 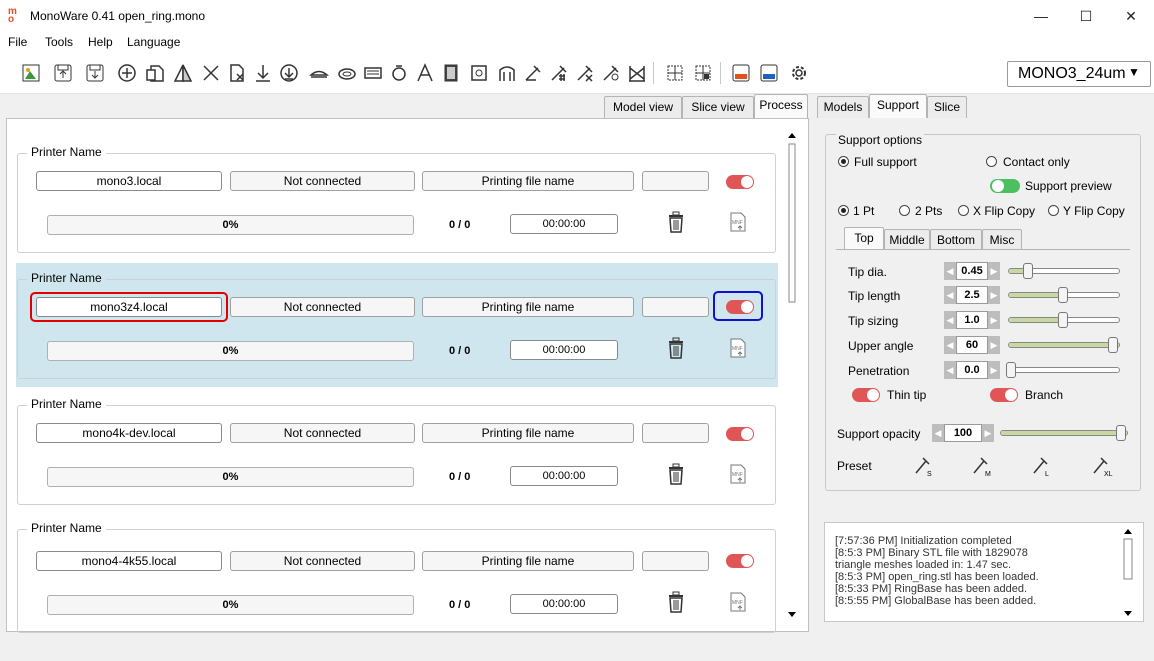 I want to click on one-point-radio, so click(x=843, y=210).